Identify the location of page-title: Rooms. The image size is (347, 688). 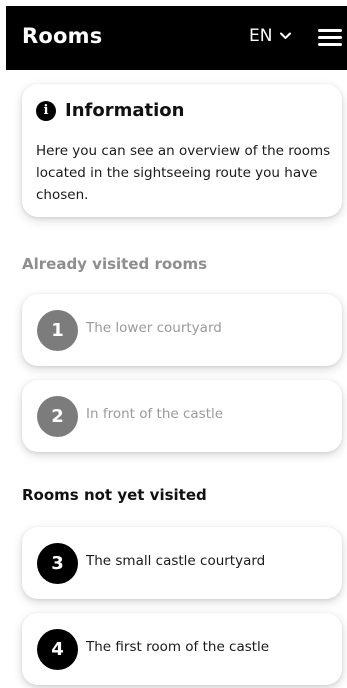
(62, 36).